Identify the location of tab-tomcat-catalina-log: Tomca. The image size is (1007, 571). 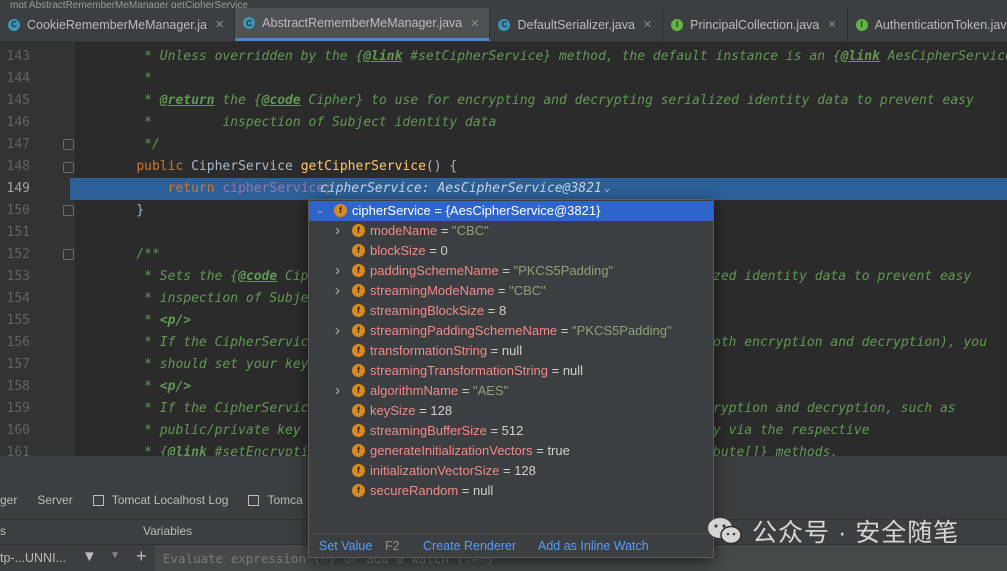
(275, 500).